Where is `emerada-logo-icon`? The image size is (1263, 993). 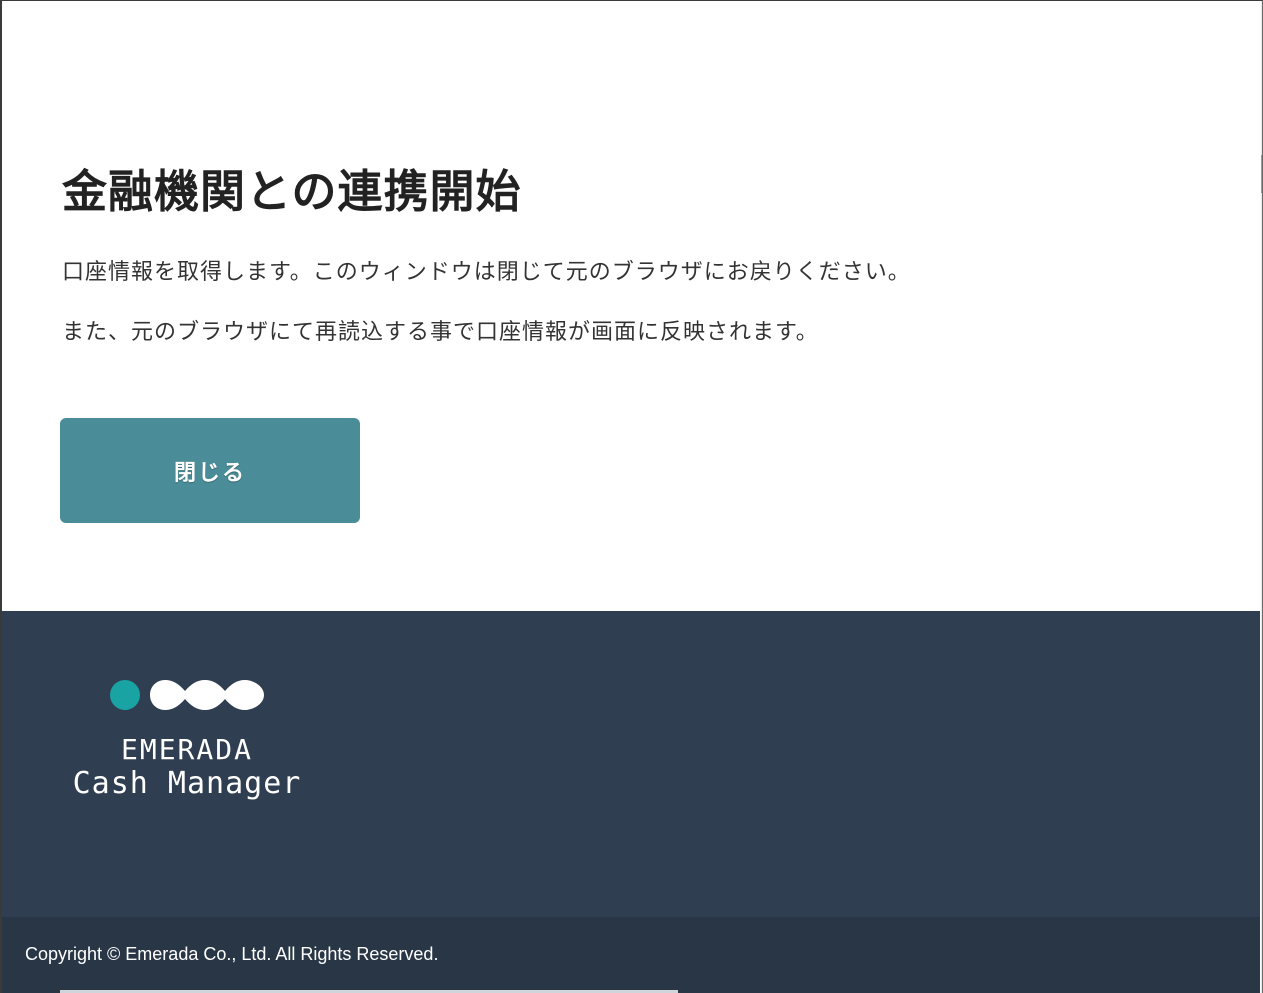 emerada-logo-icon is located at coordinates (187, 695).